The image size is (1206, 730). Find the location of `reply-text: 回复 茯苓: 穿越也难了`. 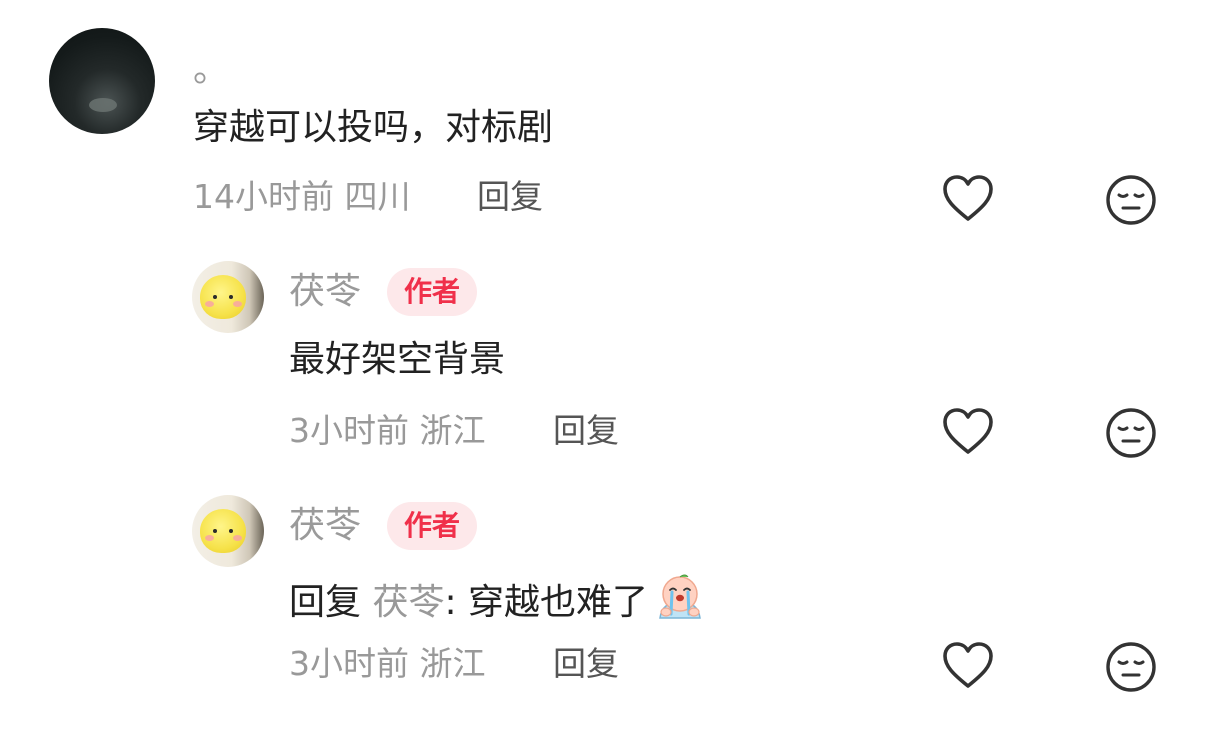

reply-text: 回复 茯苓: 穿越也难了 is located at coordinates (498, 598).